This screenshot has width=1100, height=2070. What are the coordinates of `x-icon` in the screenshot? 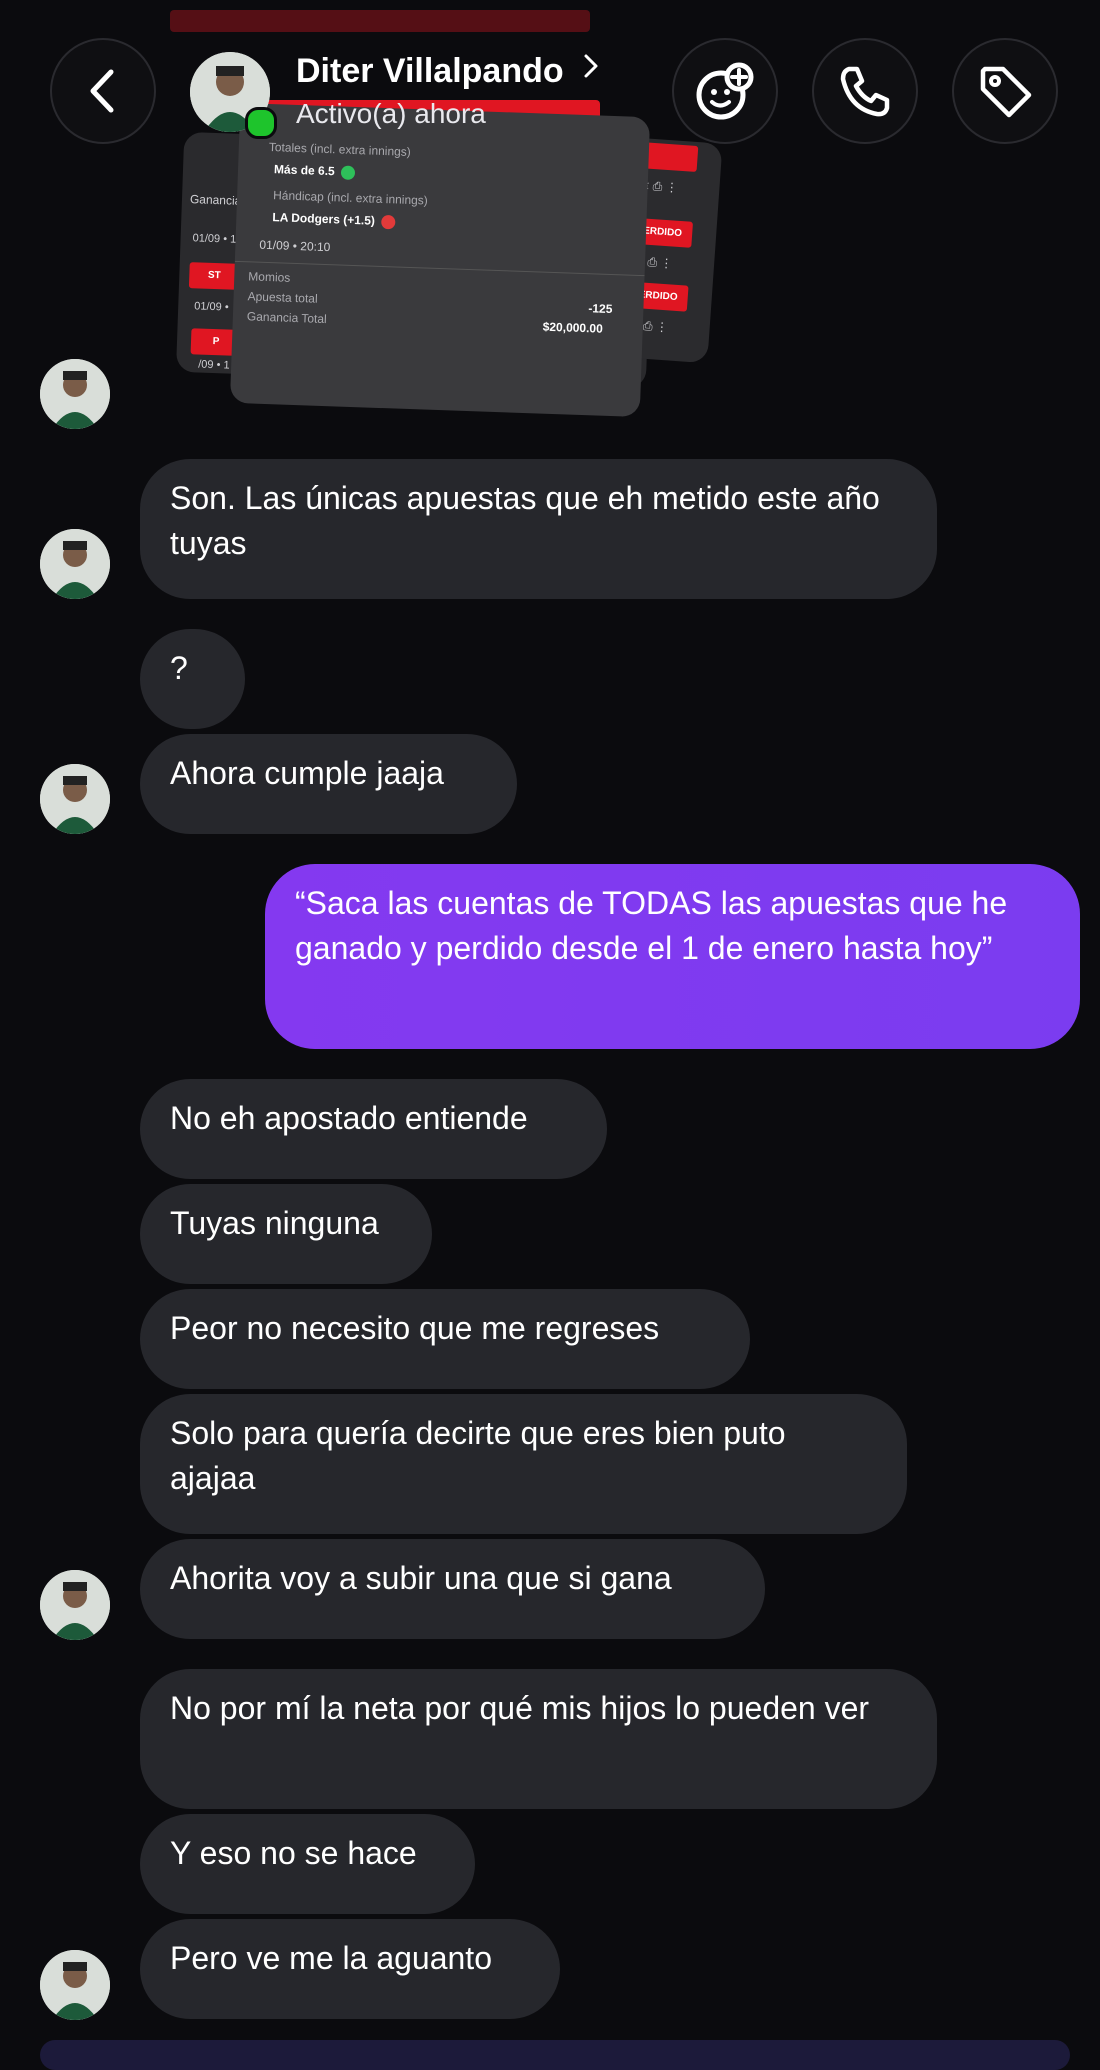 It's located at (388, 222).